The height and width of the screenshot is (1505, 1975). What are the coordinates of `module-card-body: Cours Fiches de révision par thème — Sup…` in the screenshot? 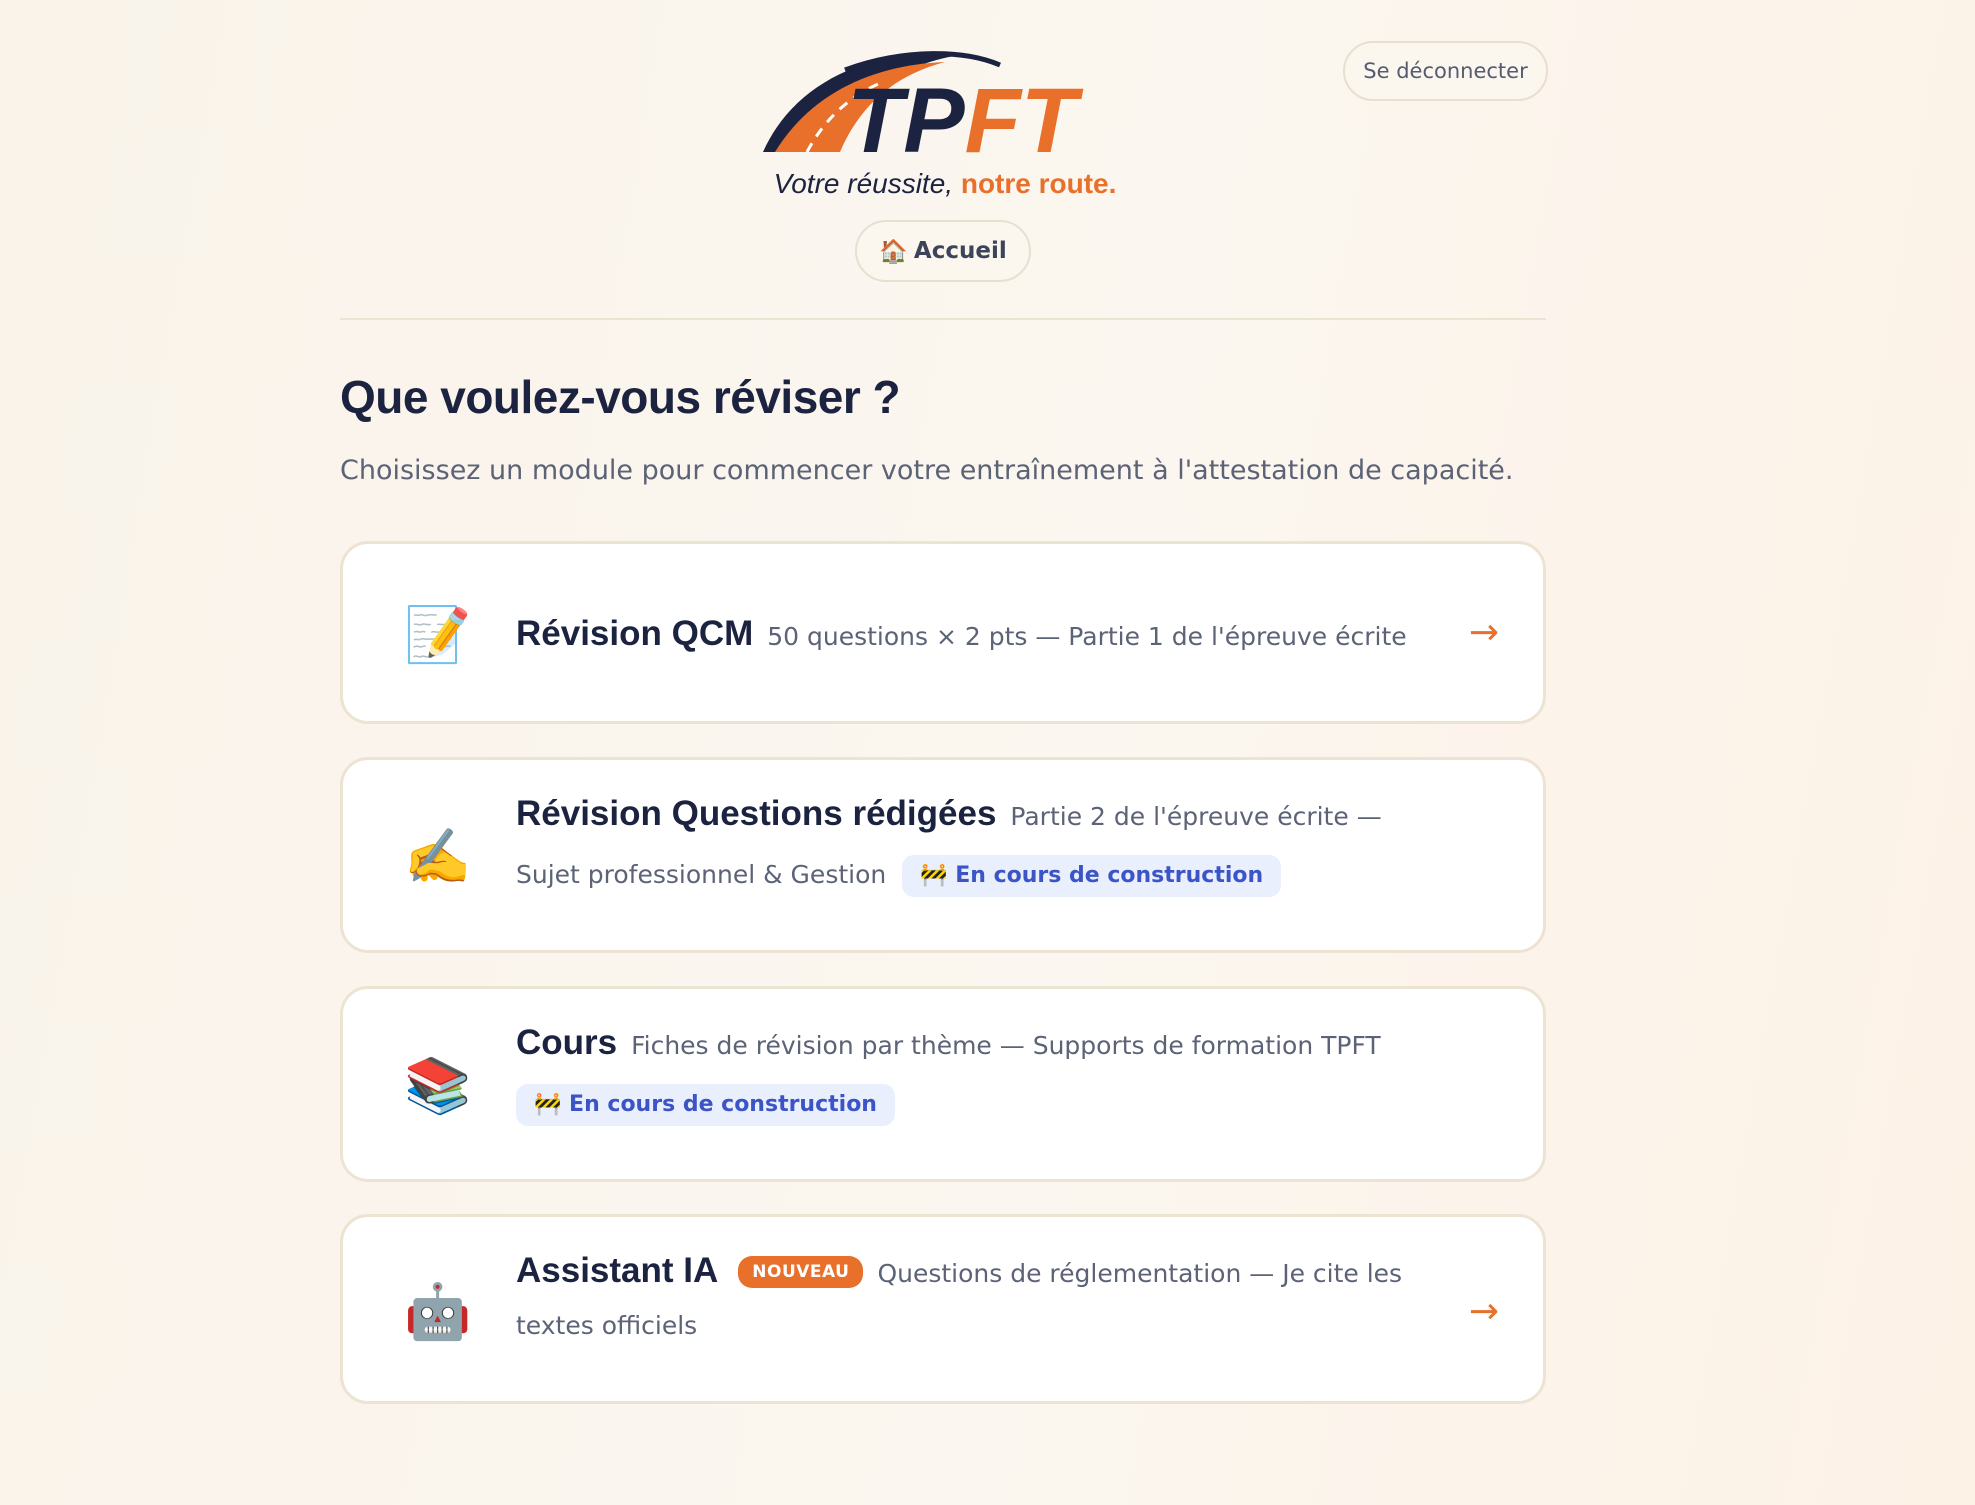 It's located at (979, 1073).